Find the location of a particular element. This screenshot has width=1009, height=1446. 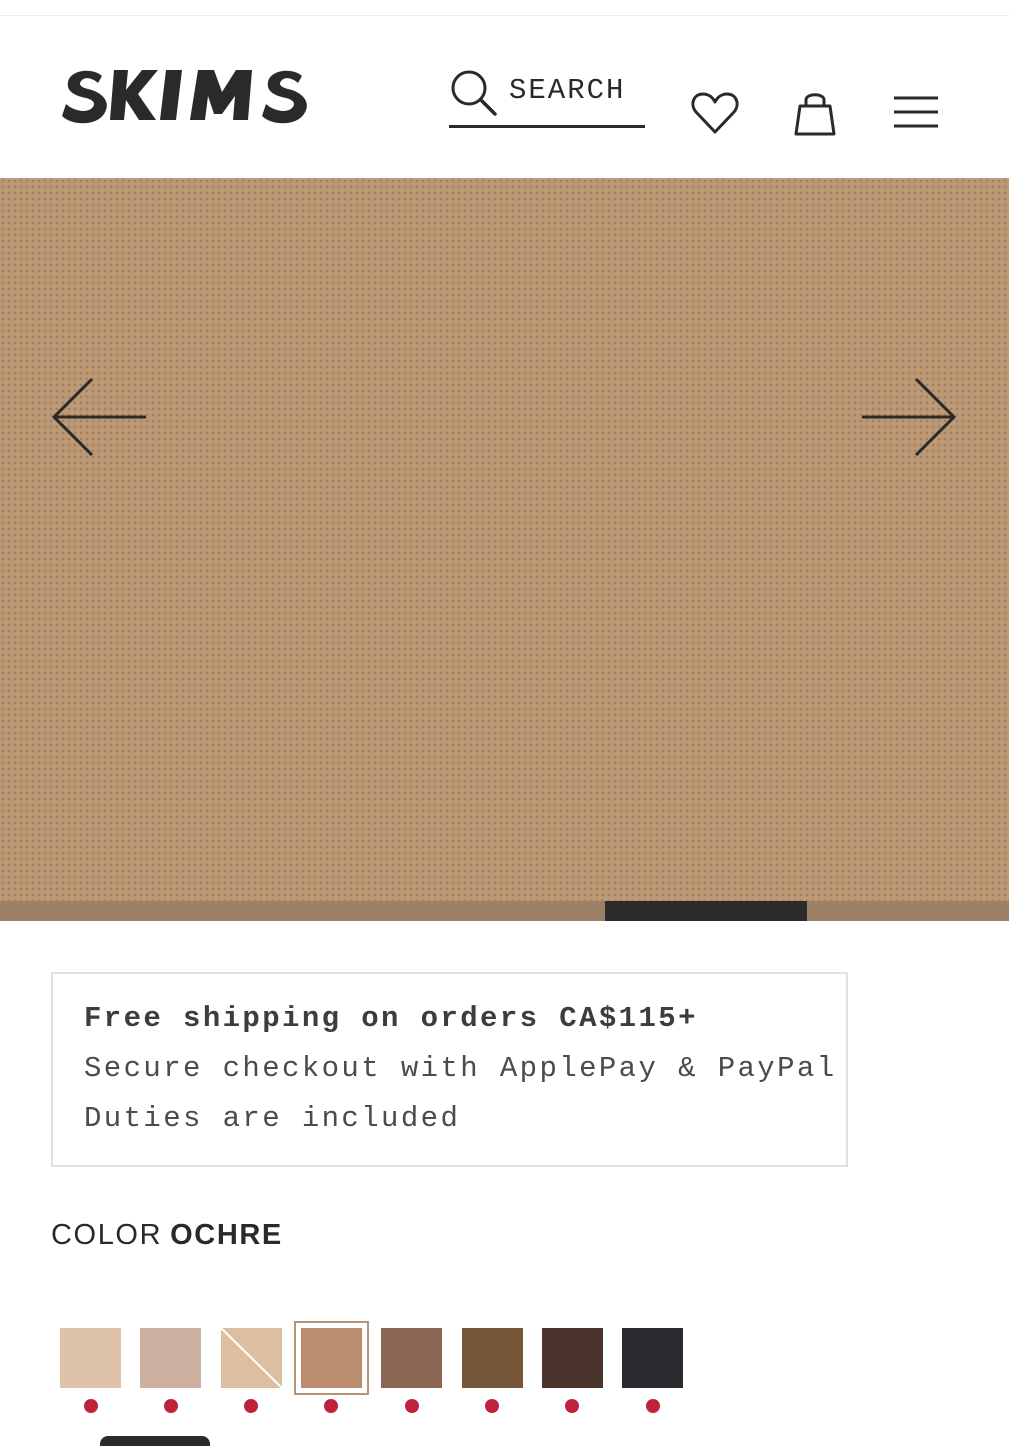

color-label: COLOR is located at coordinates (107, 1235).